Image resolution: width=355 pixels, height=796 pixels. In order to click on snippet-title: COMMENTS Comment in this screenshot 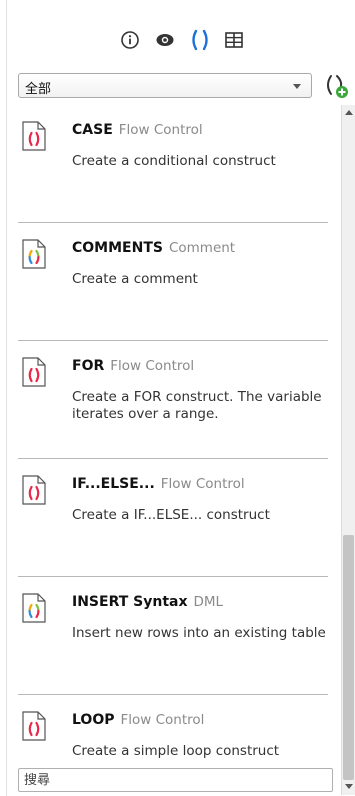, I will do `click(154, 248)`.